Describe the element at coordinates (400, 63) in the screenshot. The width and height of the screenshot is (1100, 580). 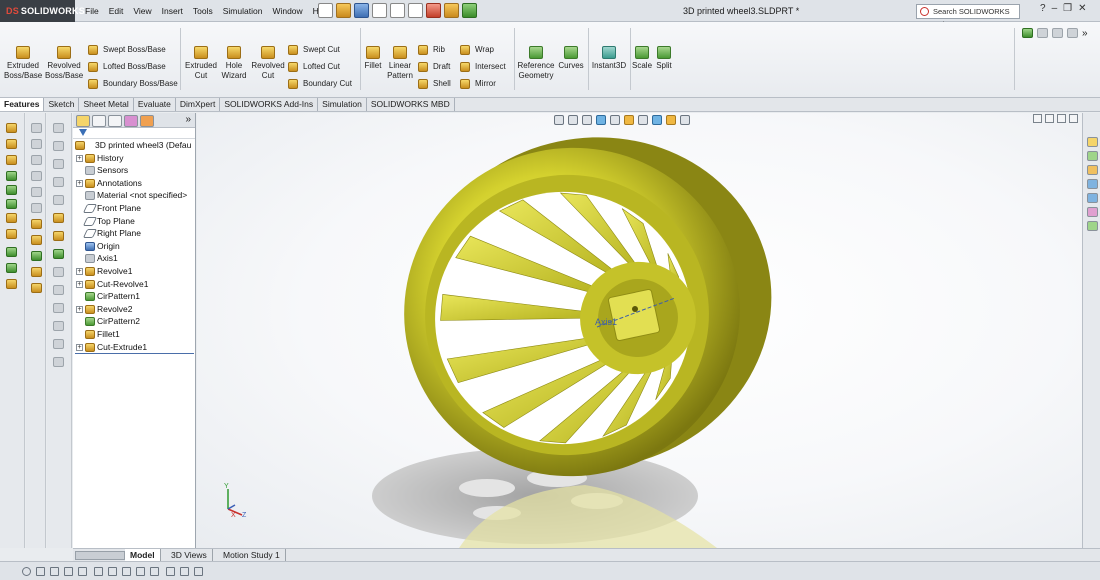
I see `linear-pattern-button: Linear Pattern` at that location.